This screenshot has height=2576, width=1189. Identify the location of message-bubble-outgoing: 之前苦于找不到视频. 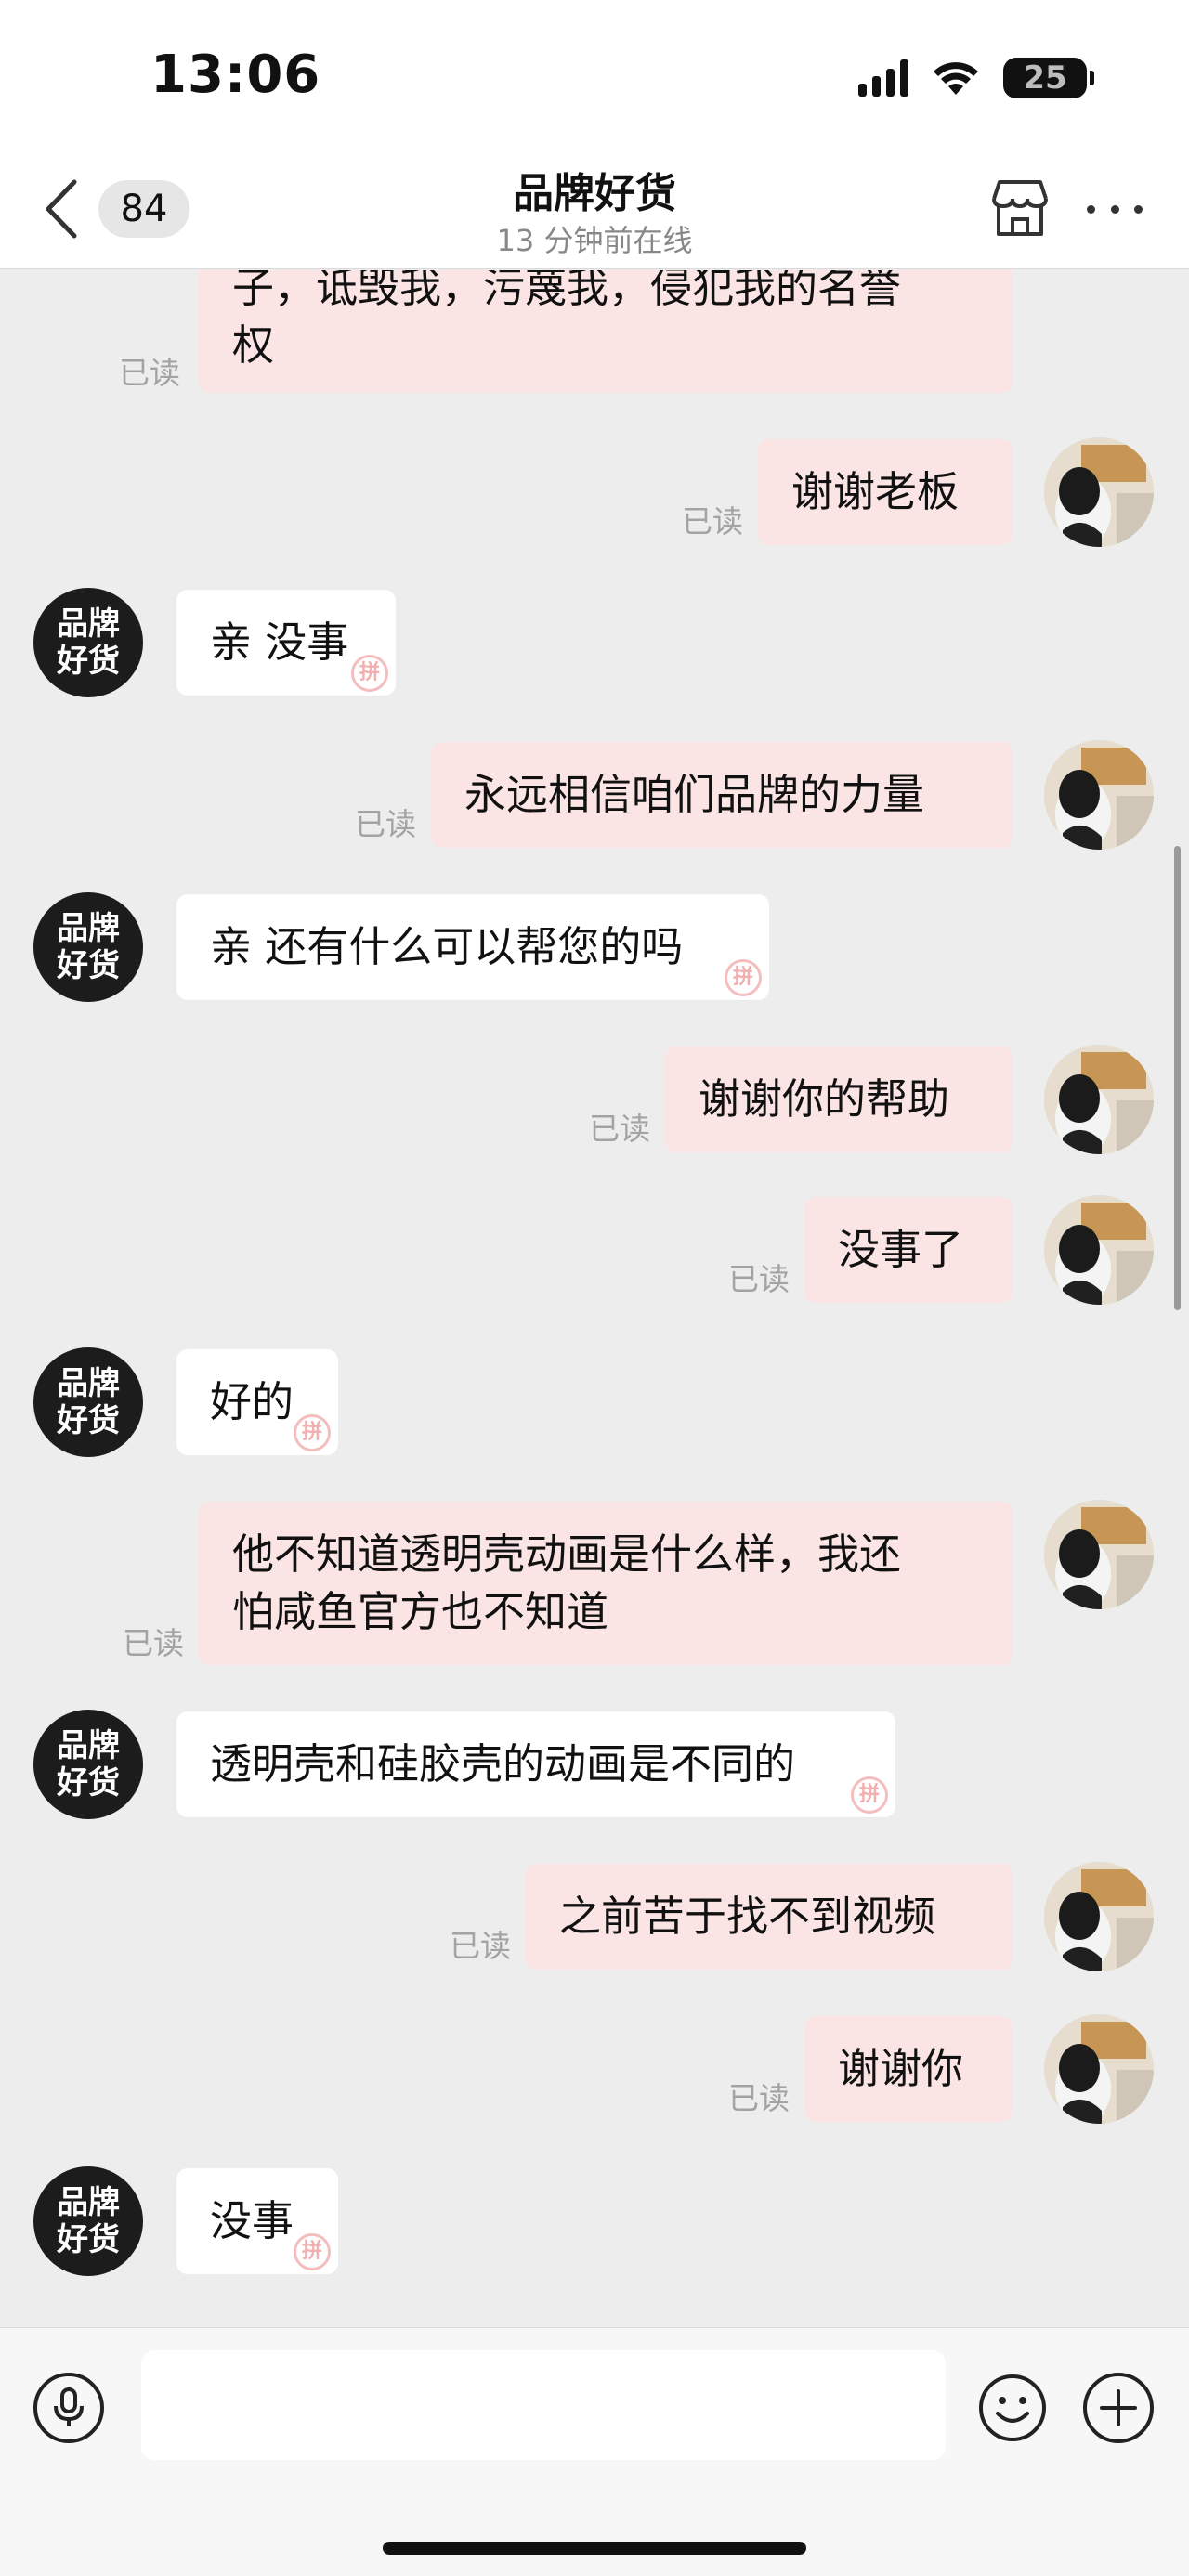
(770, 1917).